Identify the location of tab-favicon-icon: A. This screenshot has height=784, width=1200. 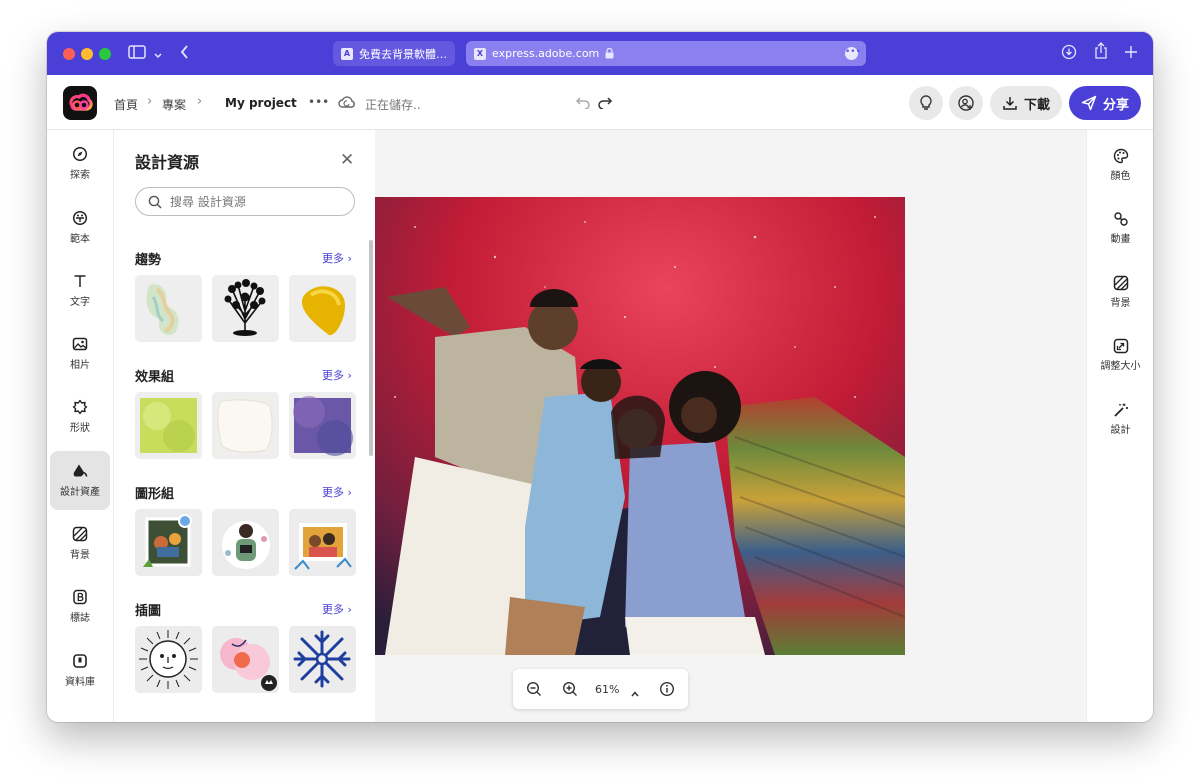
(347, 53).